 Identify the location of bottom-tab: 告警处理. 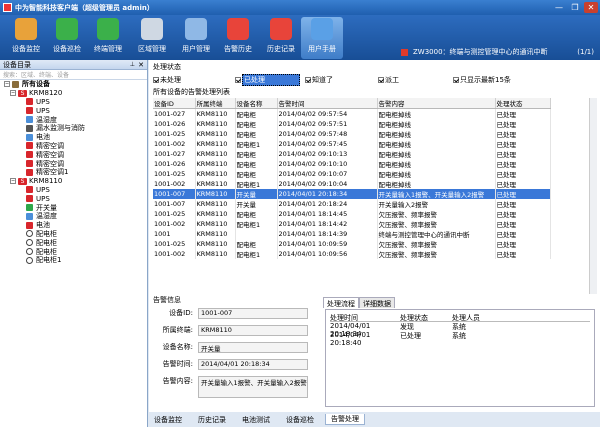
(345, 419).